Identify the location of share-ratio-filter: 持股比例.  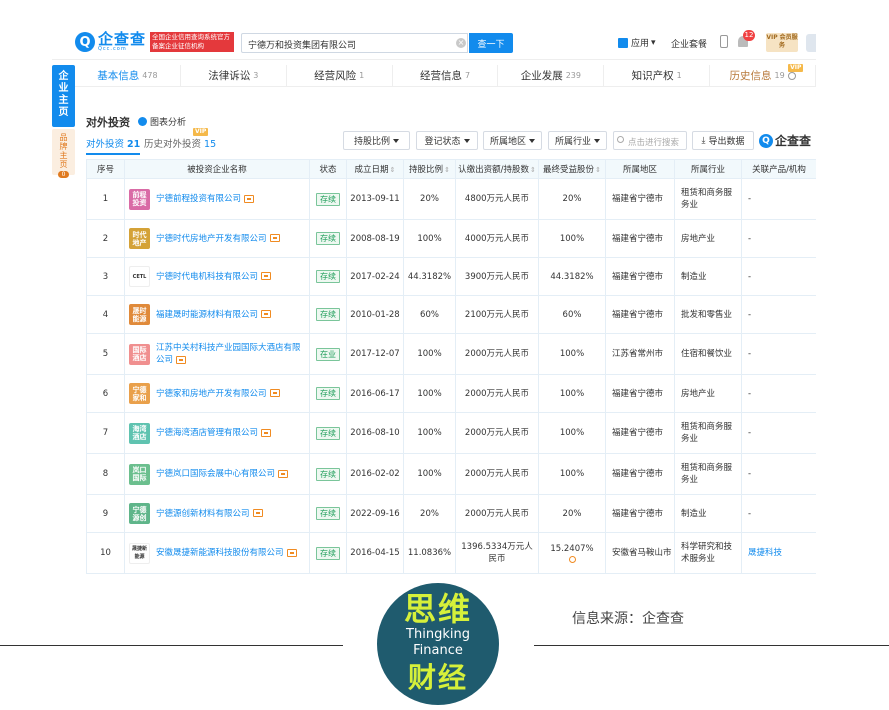
(376, 140).